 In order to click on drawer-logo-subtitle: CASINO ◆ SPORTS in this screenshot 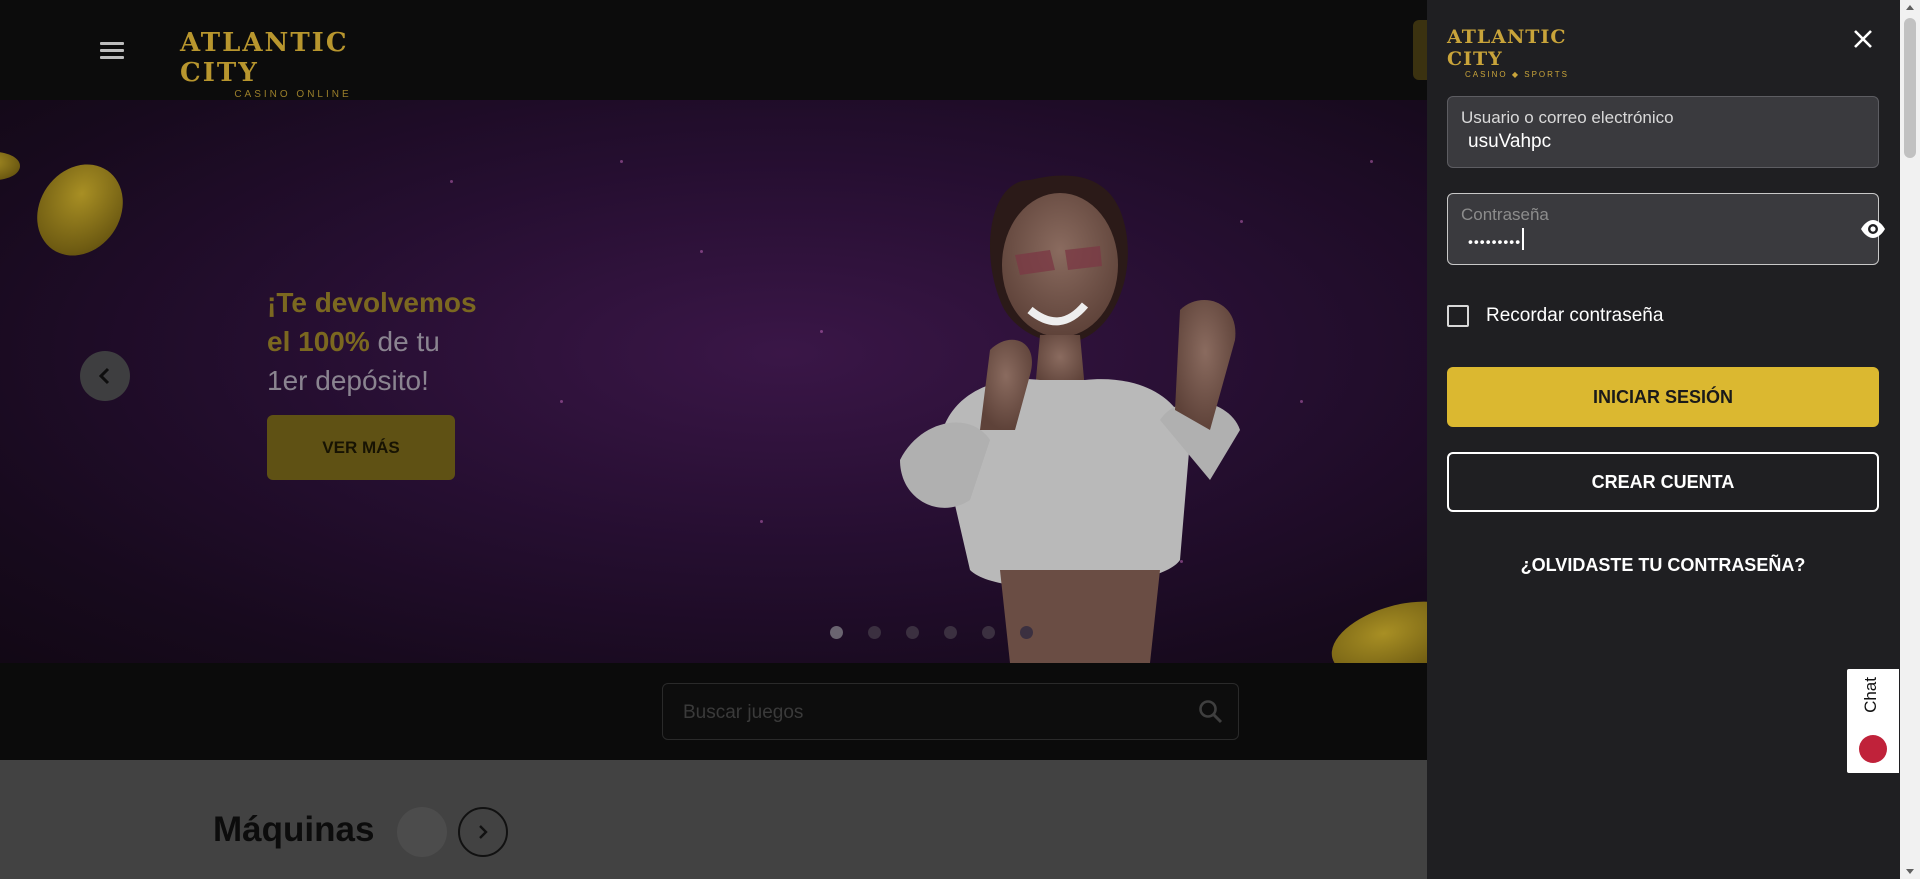, I will do `click(1517, 74)`.